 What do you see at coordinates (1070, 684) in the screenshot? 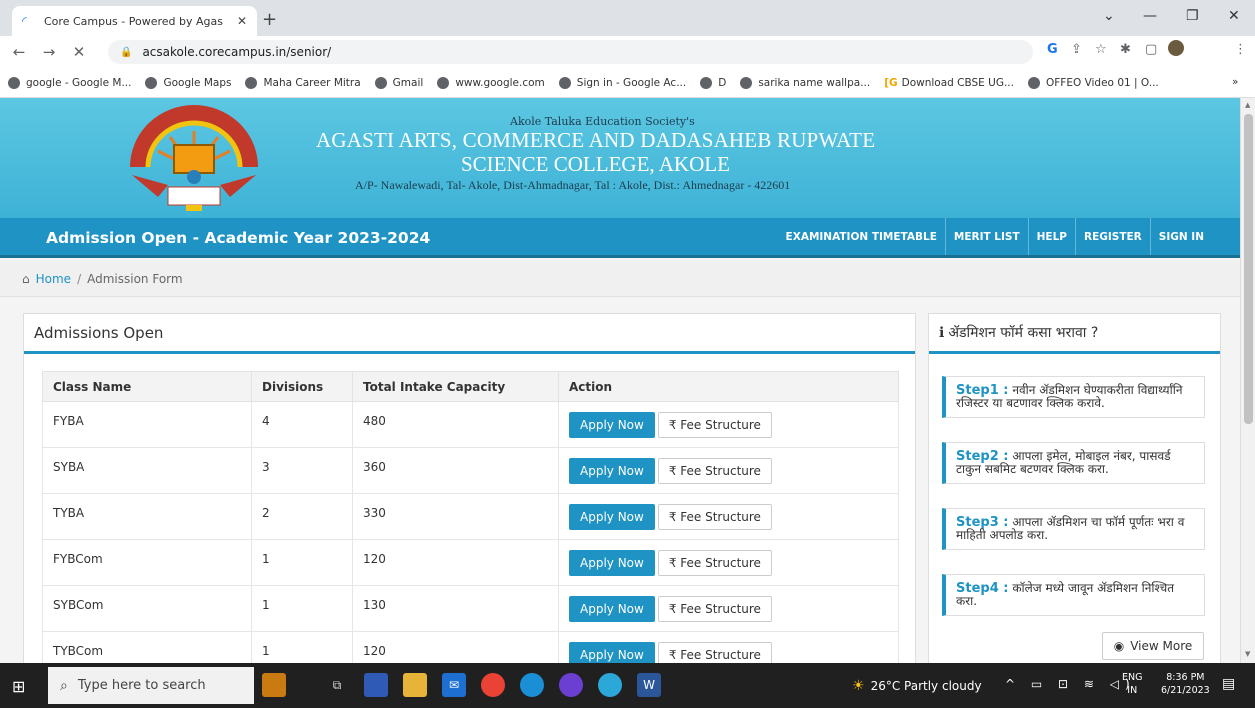
I see `system-tray-icons: ^ ▭ ⊡ ≋ ◁)` at bounding box center [1070, 684].